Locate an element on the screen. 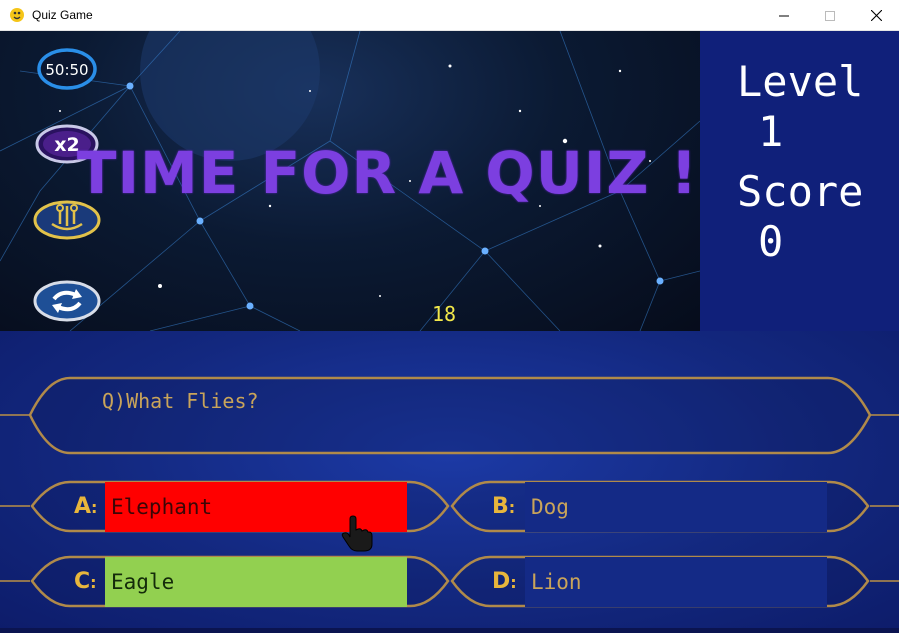 The width and height of the screenshot is (899, 633). answer-a-text: Elephant is located at coordinates (162, 507).